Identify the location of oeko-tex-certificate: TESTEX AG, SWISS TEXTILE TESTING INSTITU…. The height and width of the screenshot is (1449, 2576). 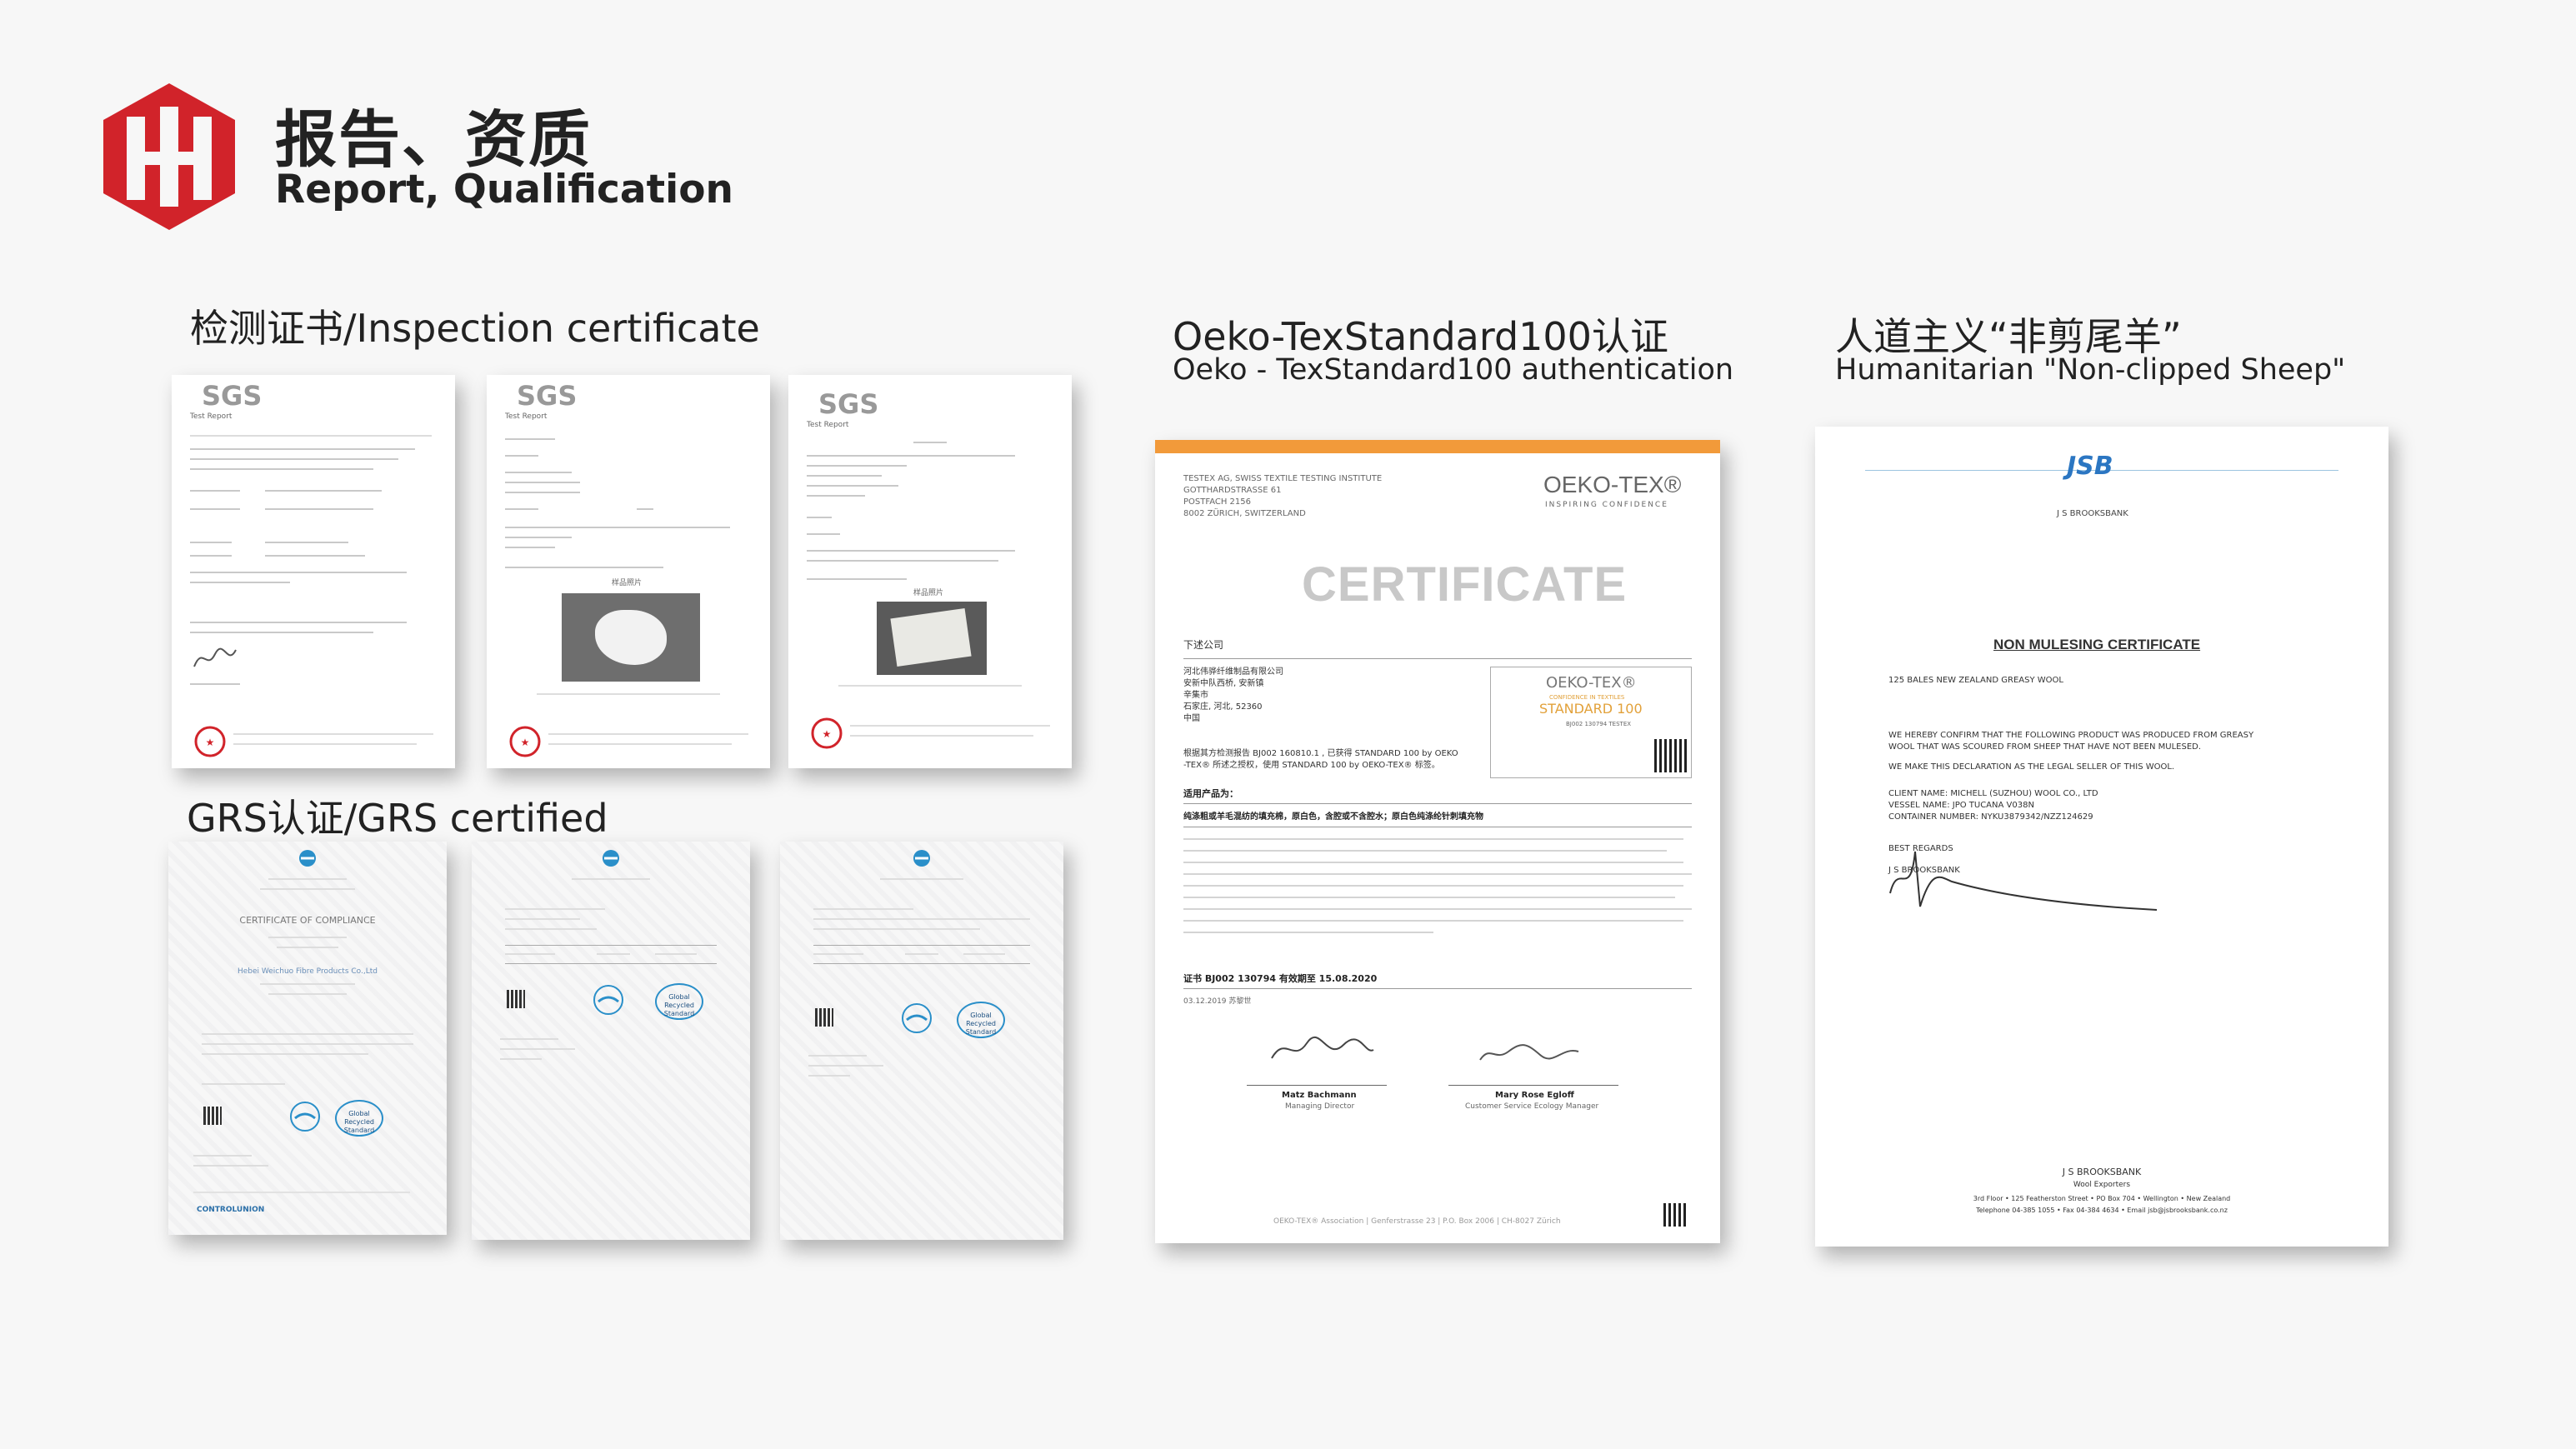
(1438, 841).